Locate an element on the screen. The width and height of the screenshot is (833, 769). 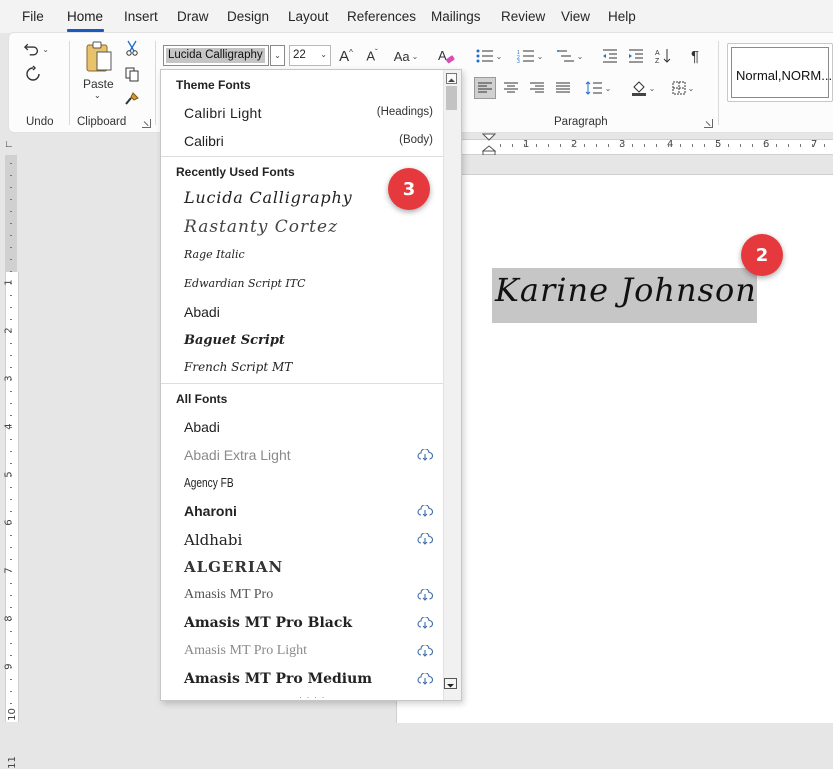
font-option: Aldhabi is located at coordinates (213, 540).